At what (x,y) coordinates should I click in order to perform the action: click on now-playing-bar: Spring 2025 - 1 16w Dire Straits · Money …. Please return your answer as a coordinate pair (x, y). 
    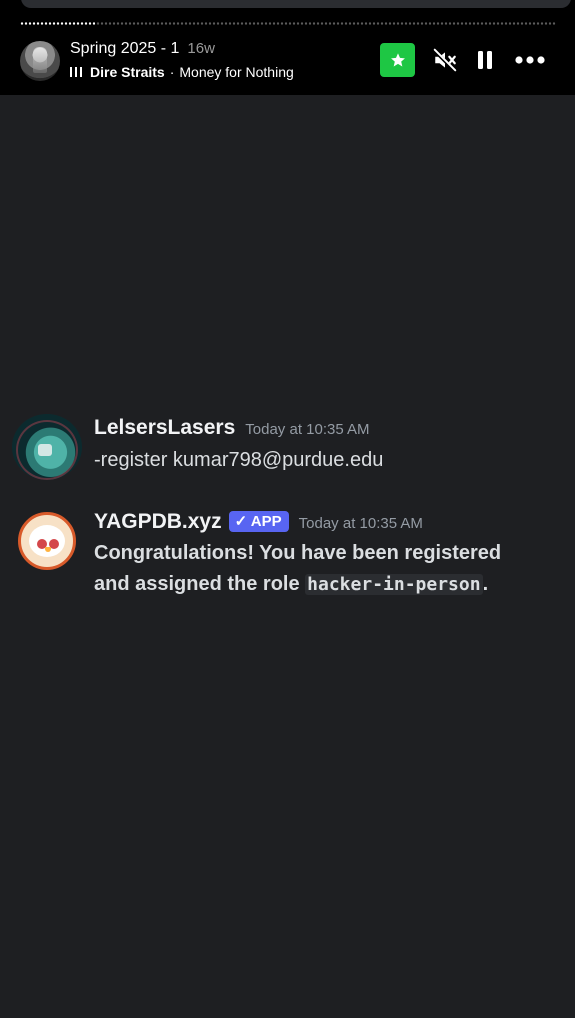
    Looking at the image, I should click on (287, 47).